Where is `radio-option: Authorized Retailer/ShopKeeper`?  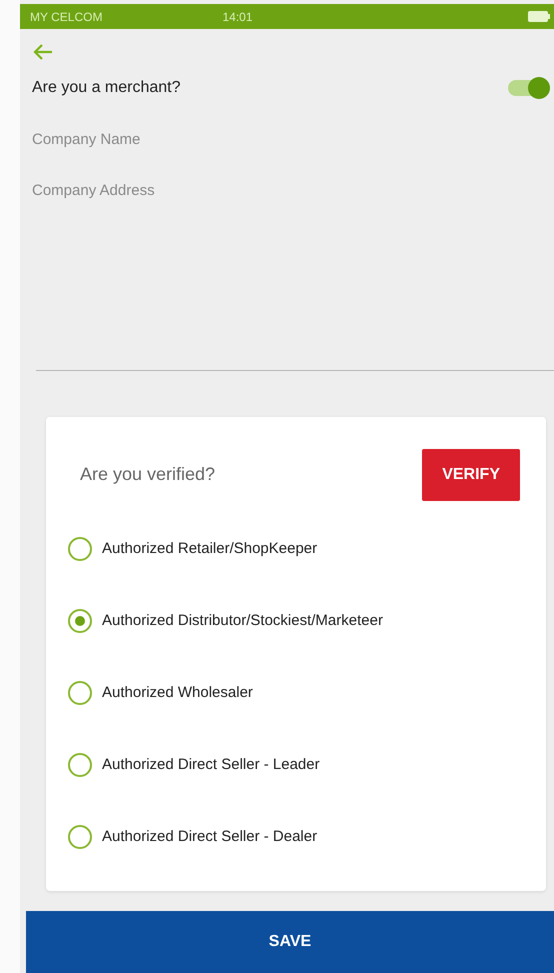
radio-option: Authorized Retailer/ShopKeeper is located at coordinates (294, 548).